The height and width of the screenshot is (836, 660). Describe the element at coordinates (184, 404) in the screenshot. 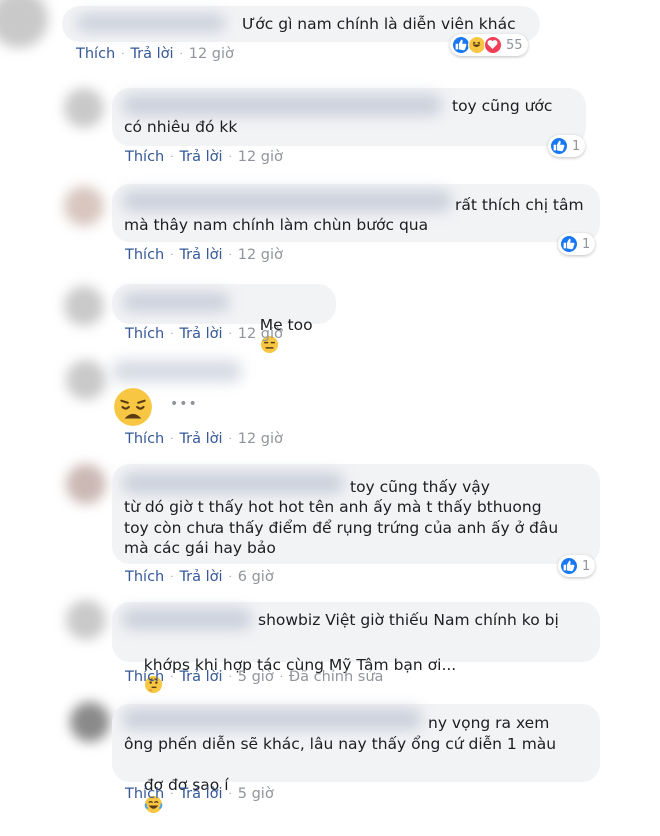

I see `more-options-icon: •••` at that location.